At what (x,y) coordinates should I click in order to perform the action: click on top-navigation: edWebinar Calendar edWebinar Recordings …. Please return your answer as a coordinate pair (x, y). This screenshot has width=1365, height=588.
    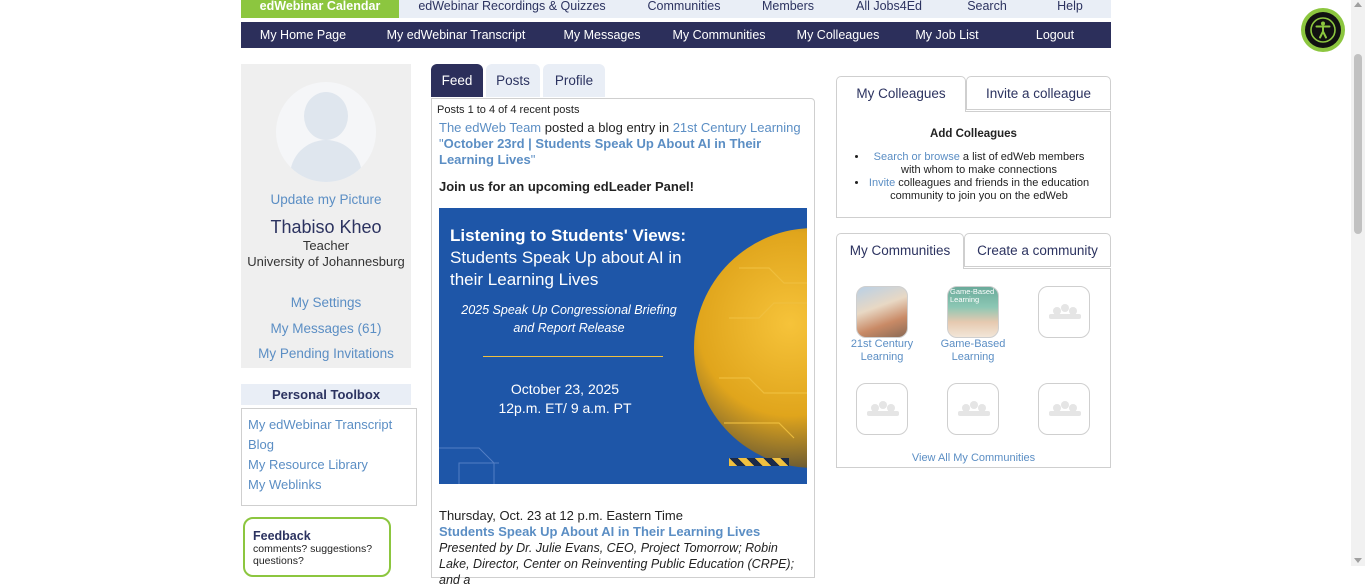
    Looking at the image, I should click on (676, 9).